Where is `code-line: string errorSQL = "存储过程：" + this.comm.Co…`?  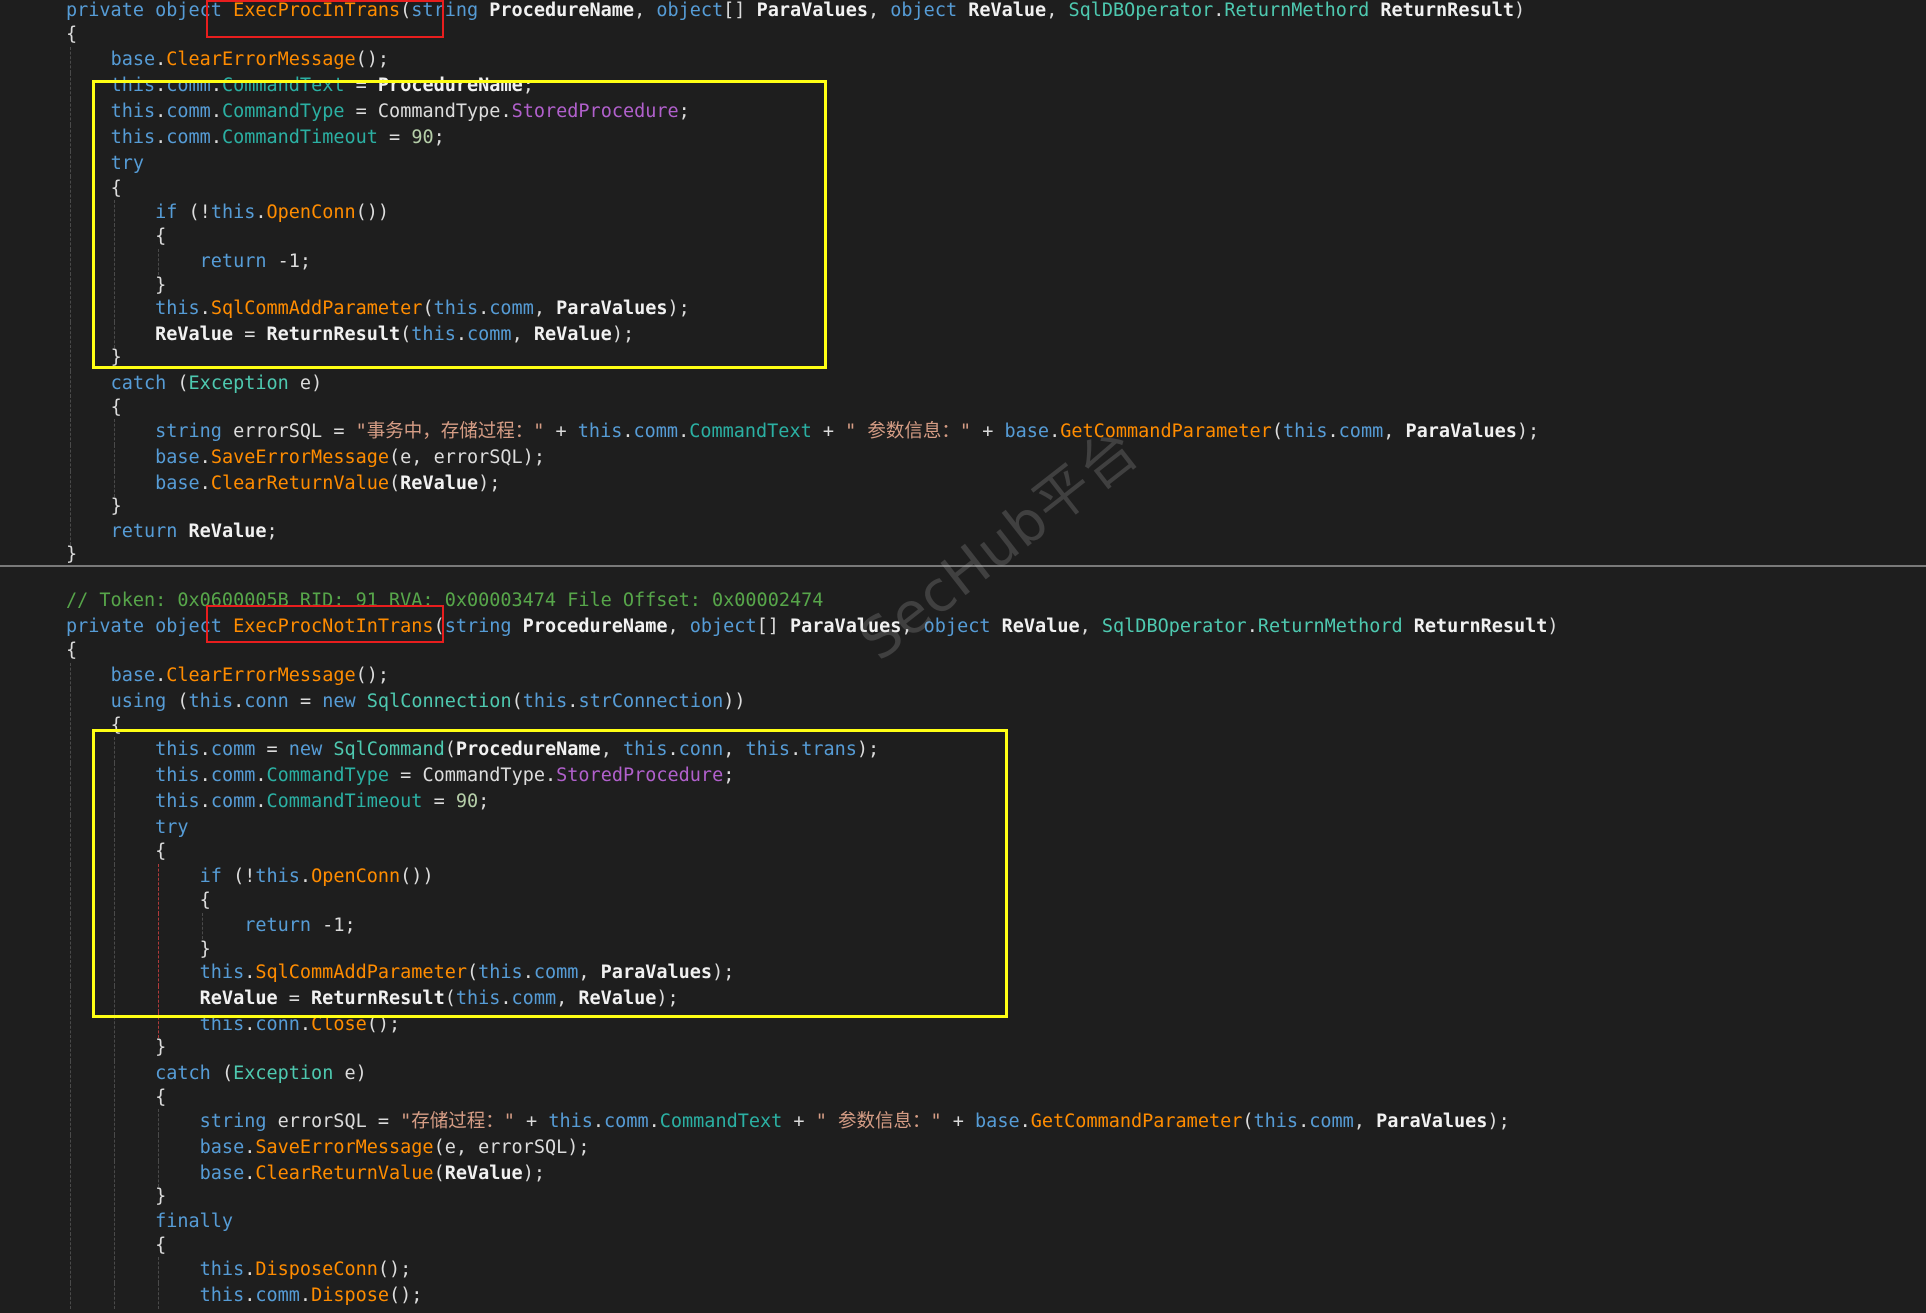
code-line: string errorSQL = "存储过程：" + this.comm.Co… is located at coordinates (788, 1122).